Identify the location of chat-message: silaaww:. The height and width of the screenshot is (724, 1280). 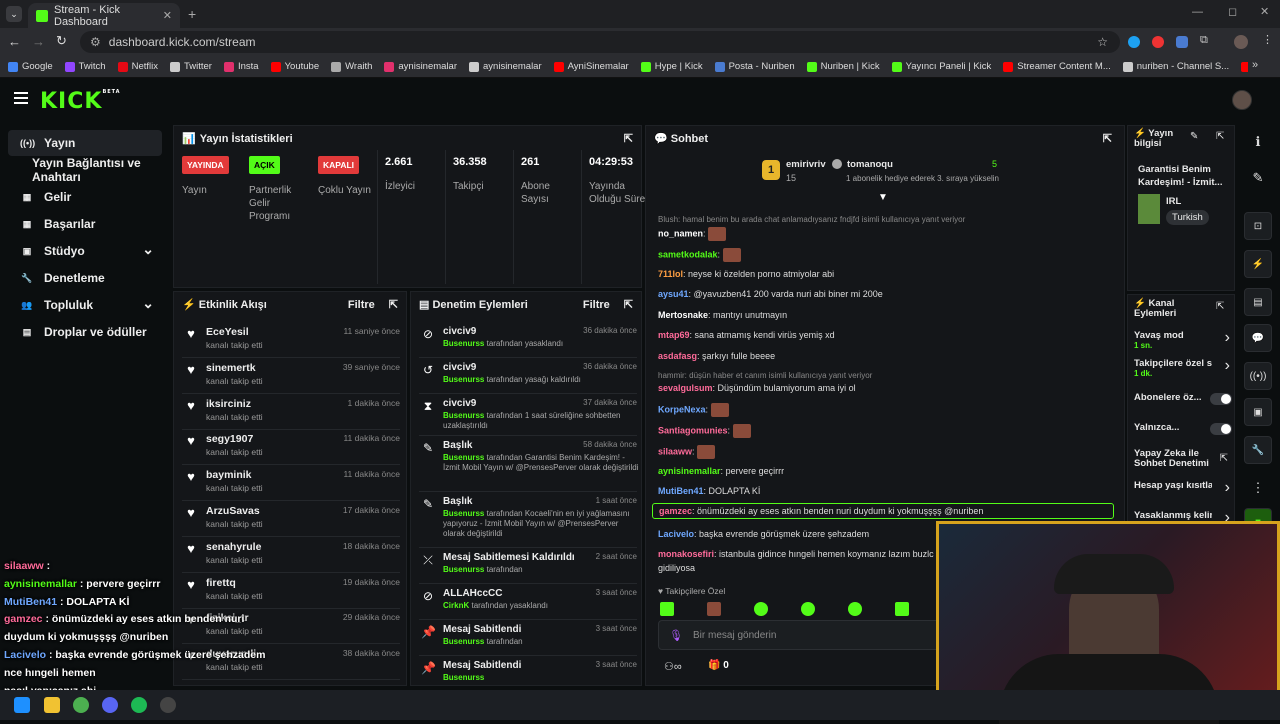
(687, 452).